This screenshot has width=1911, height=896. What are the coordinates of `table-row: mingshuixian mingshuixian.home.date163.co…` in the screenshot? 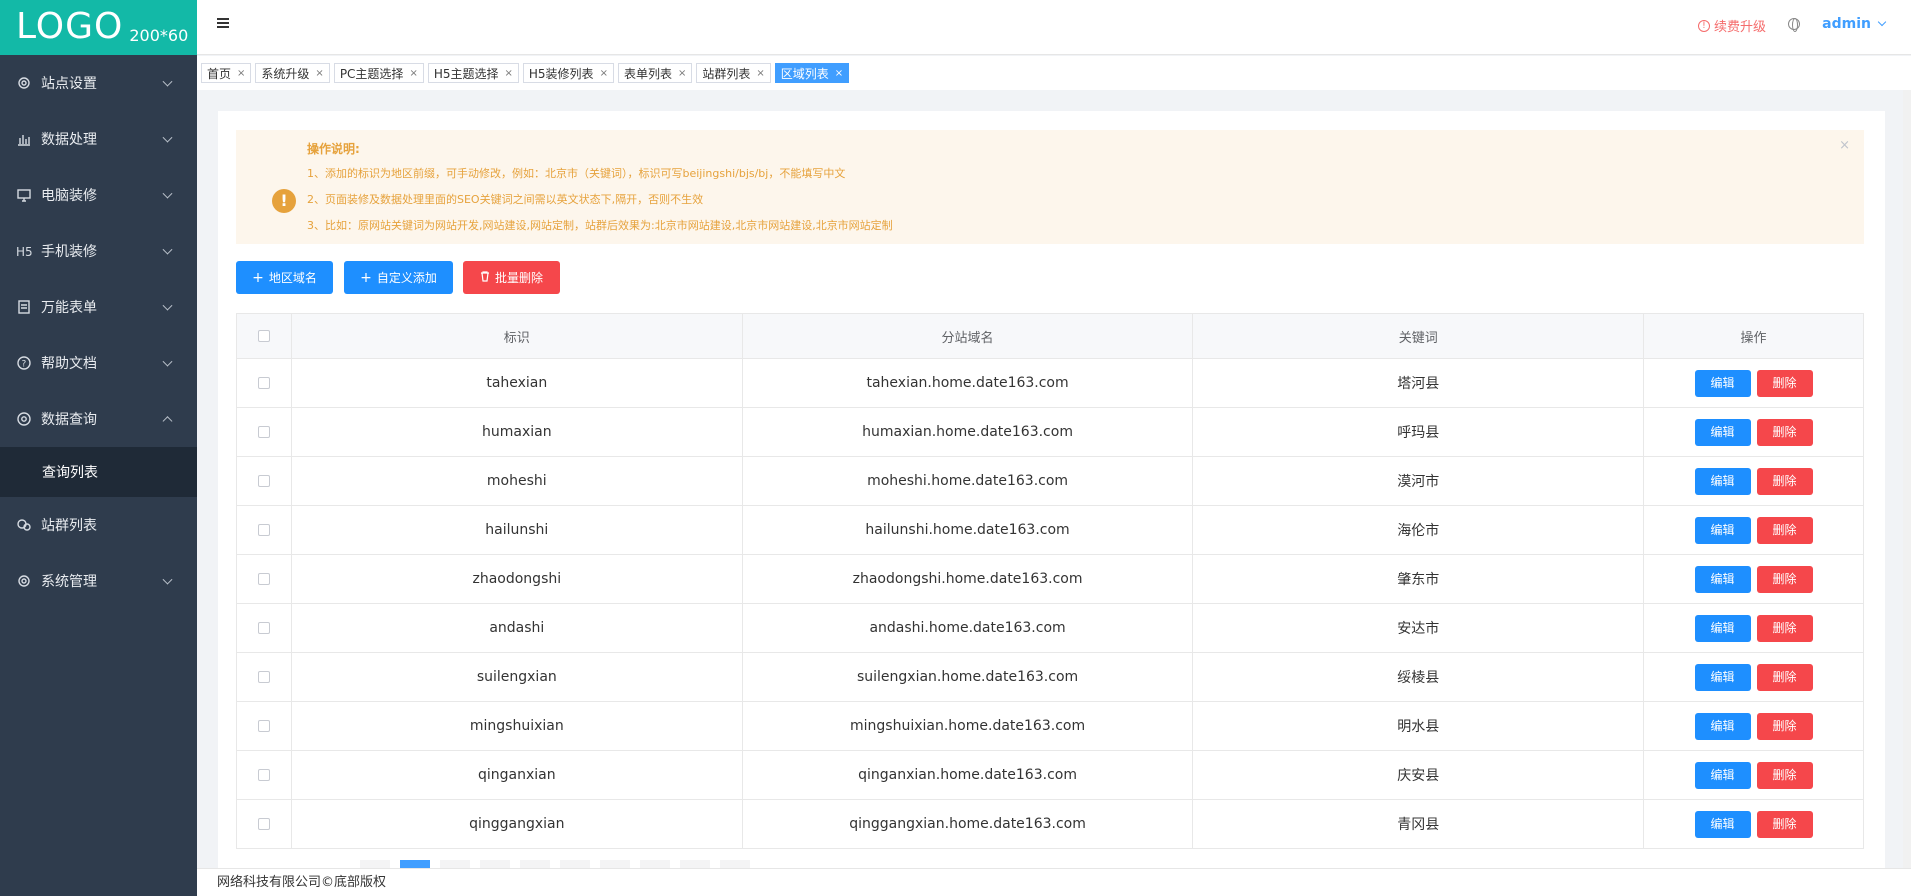 It's located at (1050, 726).